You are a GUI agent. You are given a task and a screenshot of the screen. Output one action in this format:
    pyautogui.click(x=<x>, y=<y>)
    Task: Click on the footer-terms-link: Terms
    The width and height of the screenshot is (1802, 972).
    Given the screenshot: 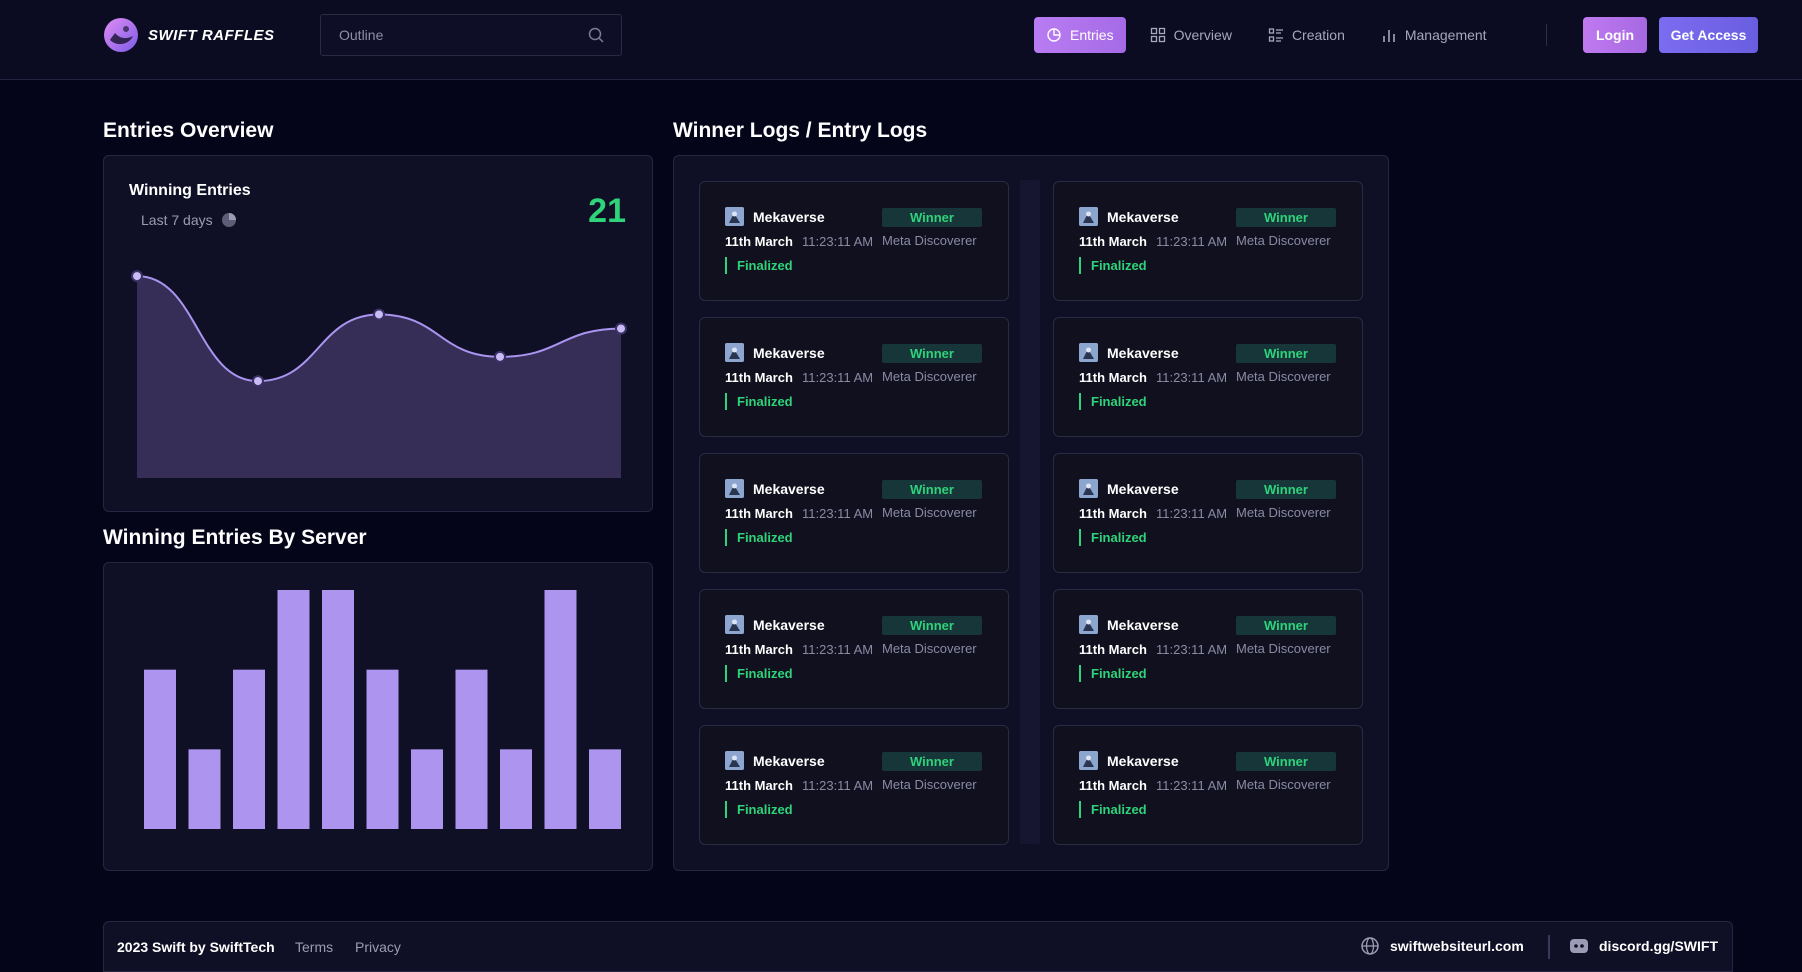 What is the action you would take?
    pyautogui.click(x=314, y=947)
    